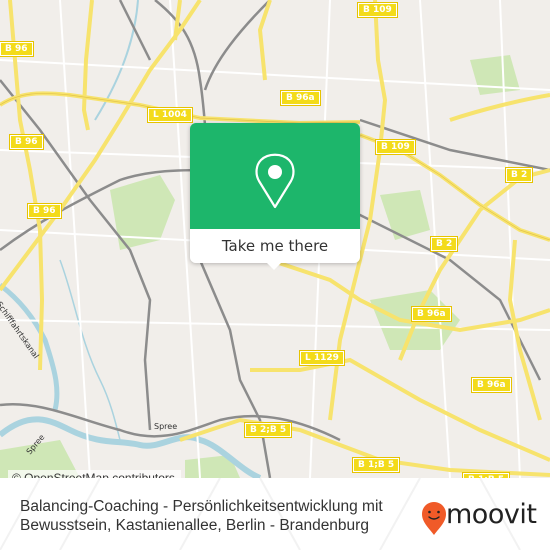 The height and width of the screenshot is (550, 550). I want to click on location-popup: Take me there, so click(275, 196).